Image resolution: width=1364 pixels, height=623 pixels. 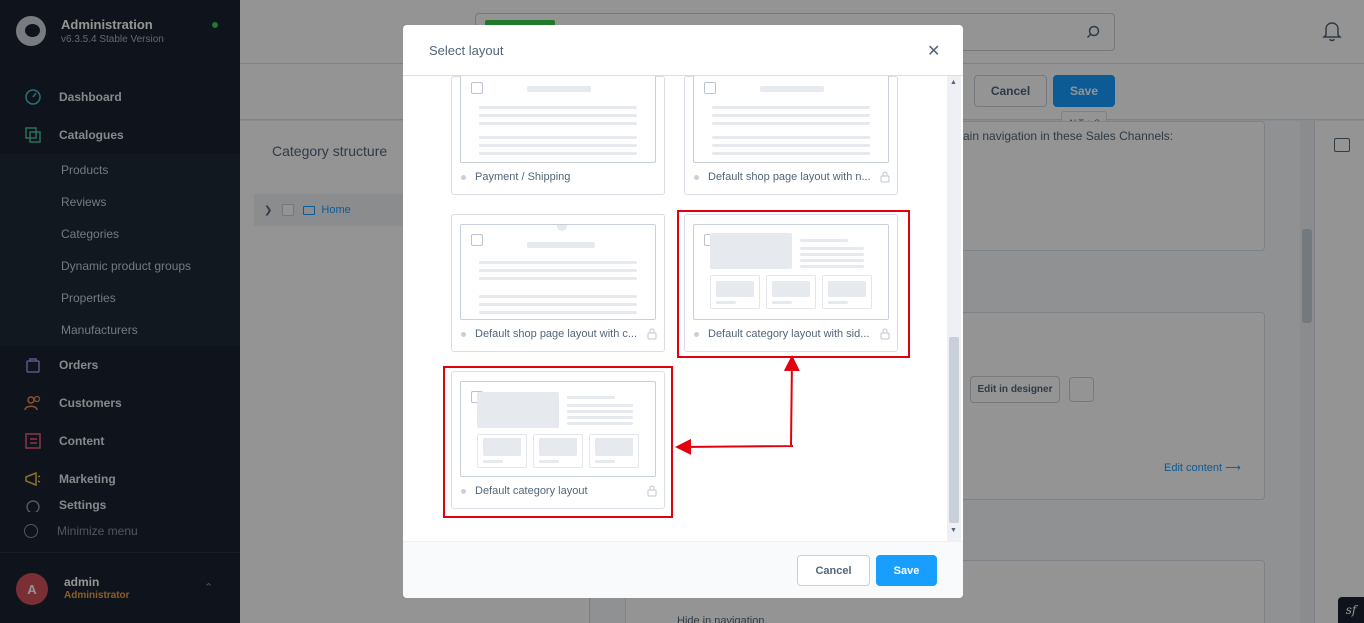 I want to click on layout-card-payment-shipping: Payment / Shipping, so click(x=558, y=135).